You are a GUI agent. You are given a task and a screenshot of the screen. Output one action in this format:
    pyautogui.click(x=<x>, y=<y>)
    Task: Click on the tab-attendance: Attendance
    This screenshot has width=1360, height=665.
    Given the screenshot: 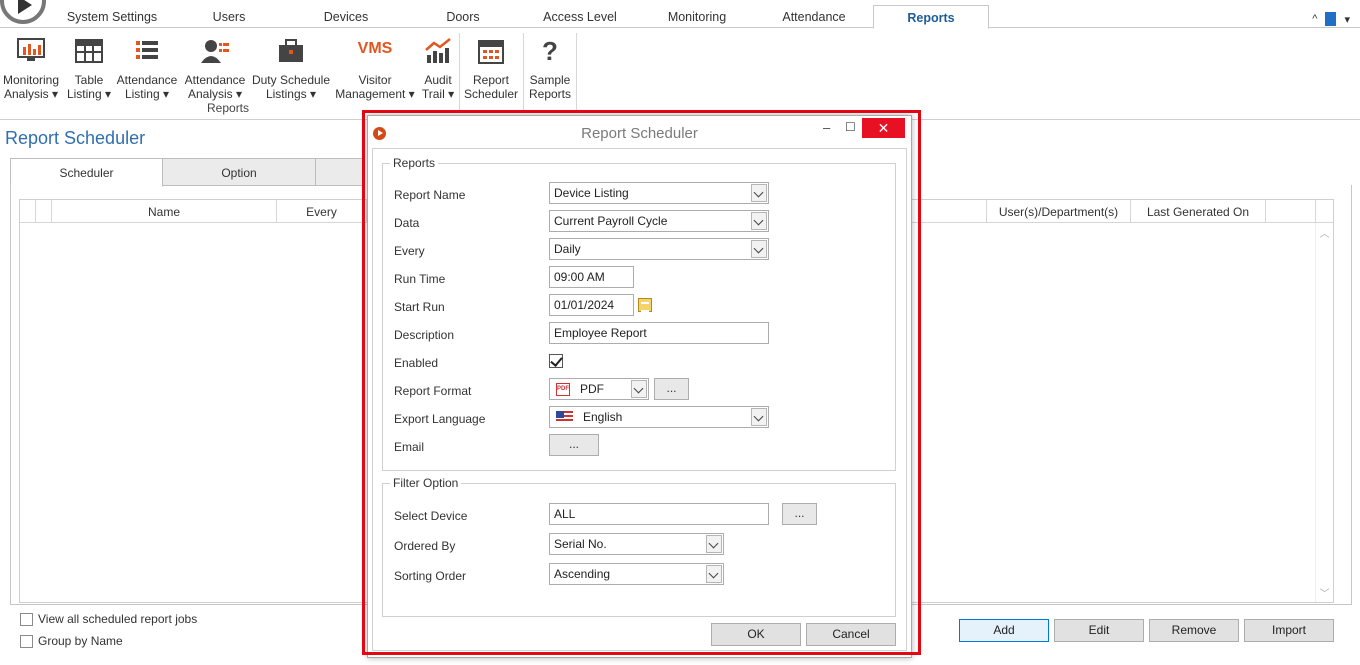 What is the action you would take?
    pyautogui.click(x=814, y=16)
    